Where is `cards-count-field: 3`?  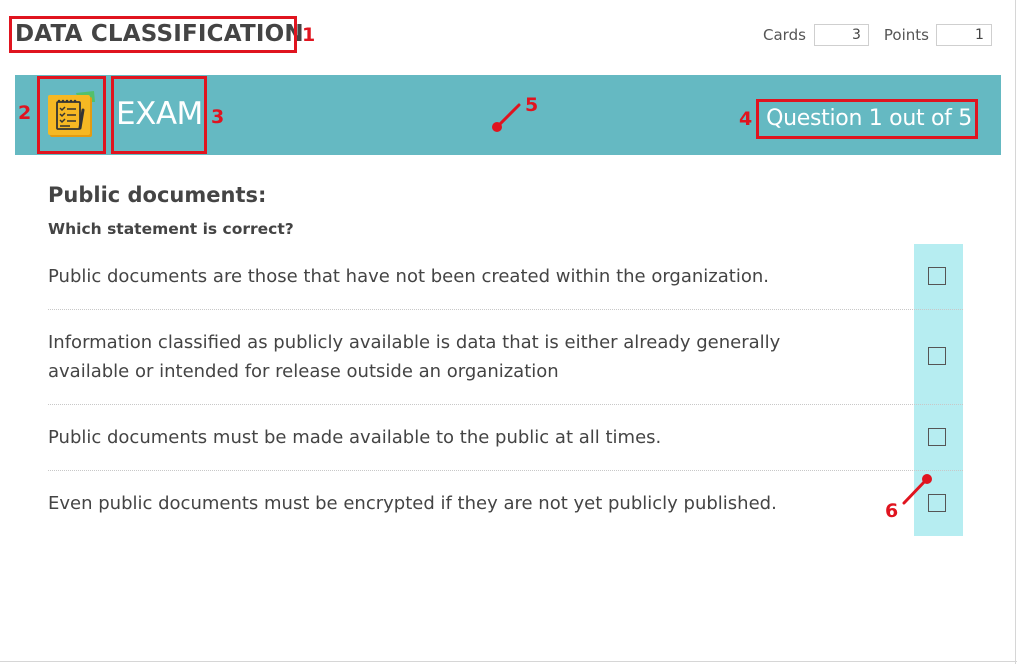 cards-count-field: 3 is located at coordinates (841, 35).